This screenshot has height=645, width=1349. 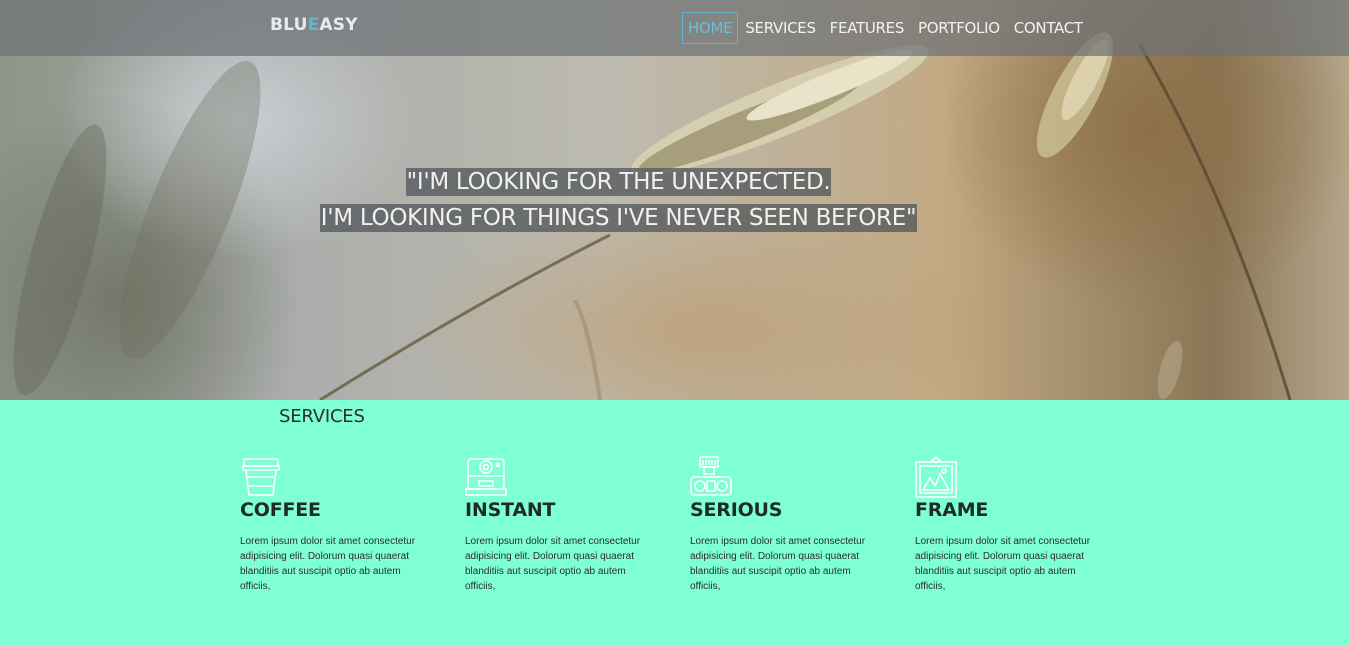 I want to click on brand-logo-part-1: BLU, so click(x=289, y=25).